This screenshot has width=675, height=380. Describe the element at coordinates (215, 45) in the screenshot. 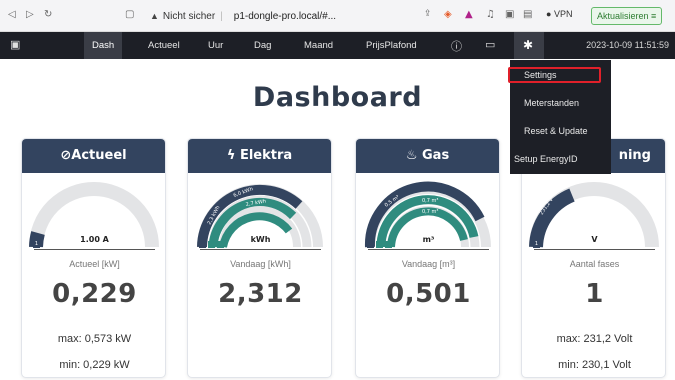

I see `nav-uur: Uur` at that location.